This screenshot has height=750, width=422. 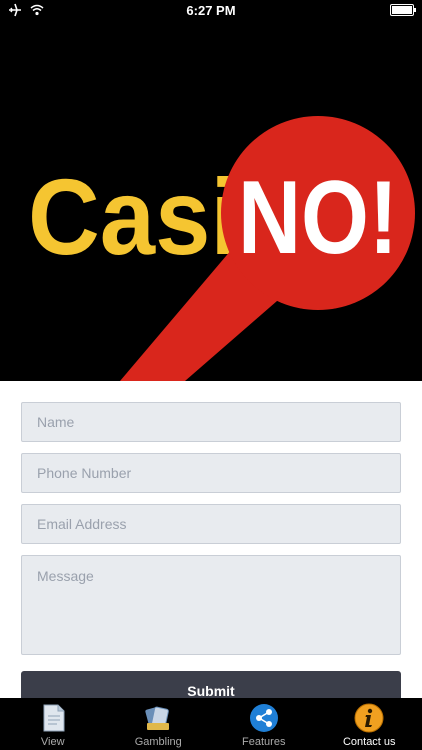 I want to click on tab-contact-us: Contact us, so click(x=369, y=724).